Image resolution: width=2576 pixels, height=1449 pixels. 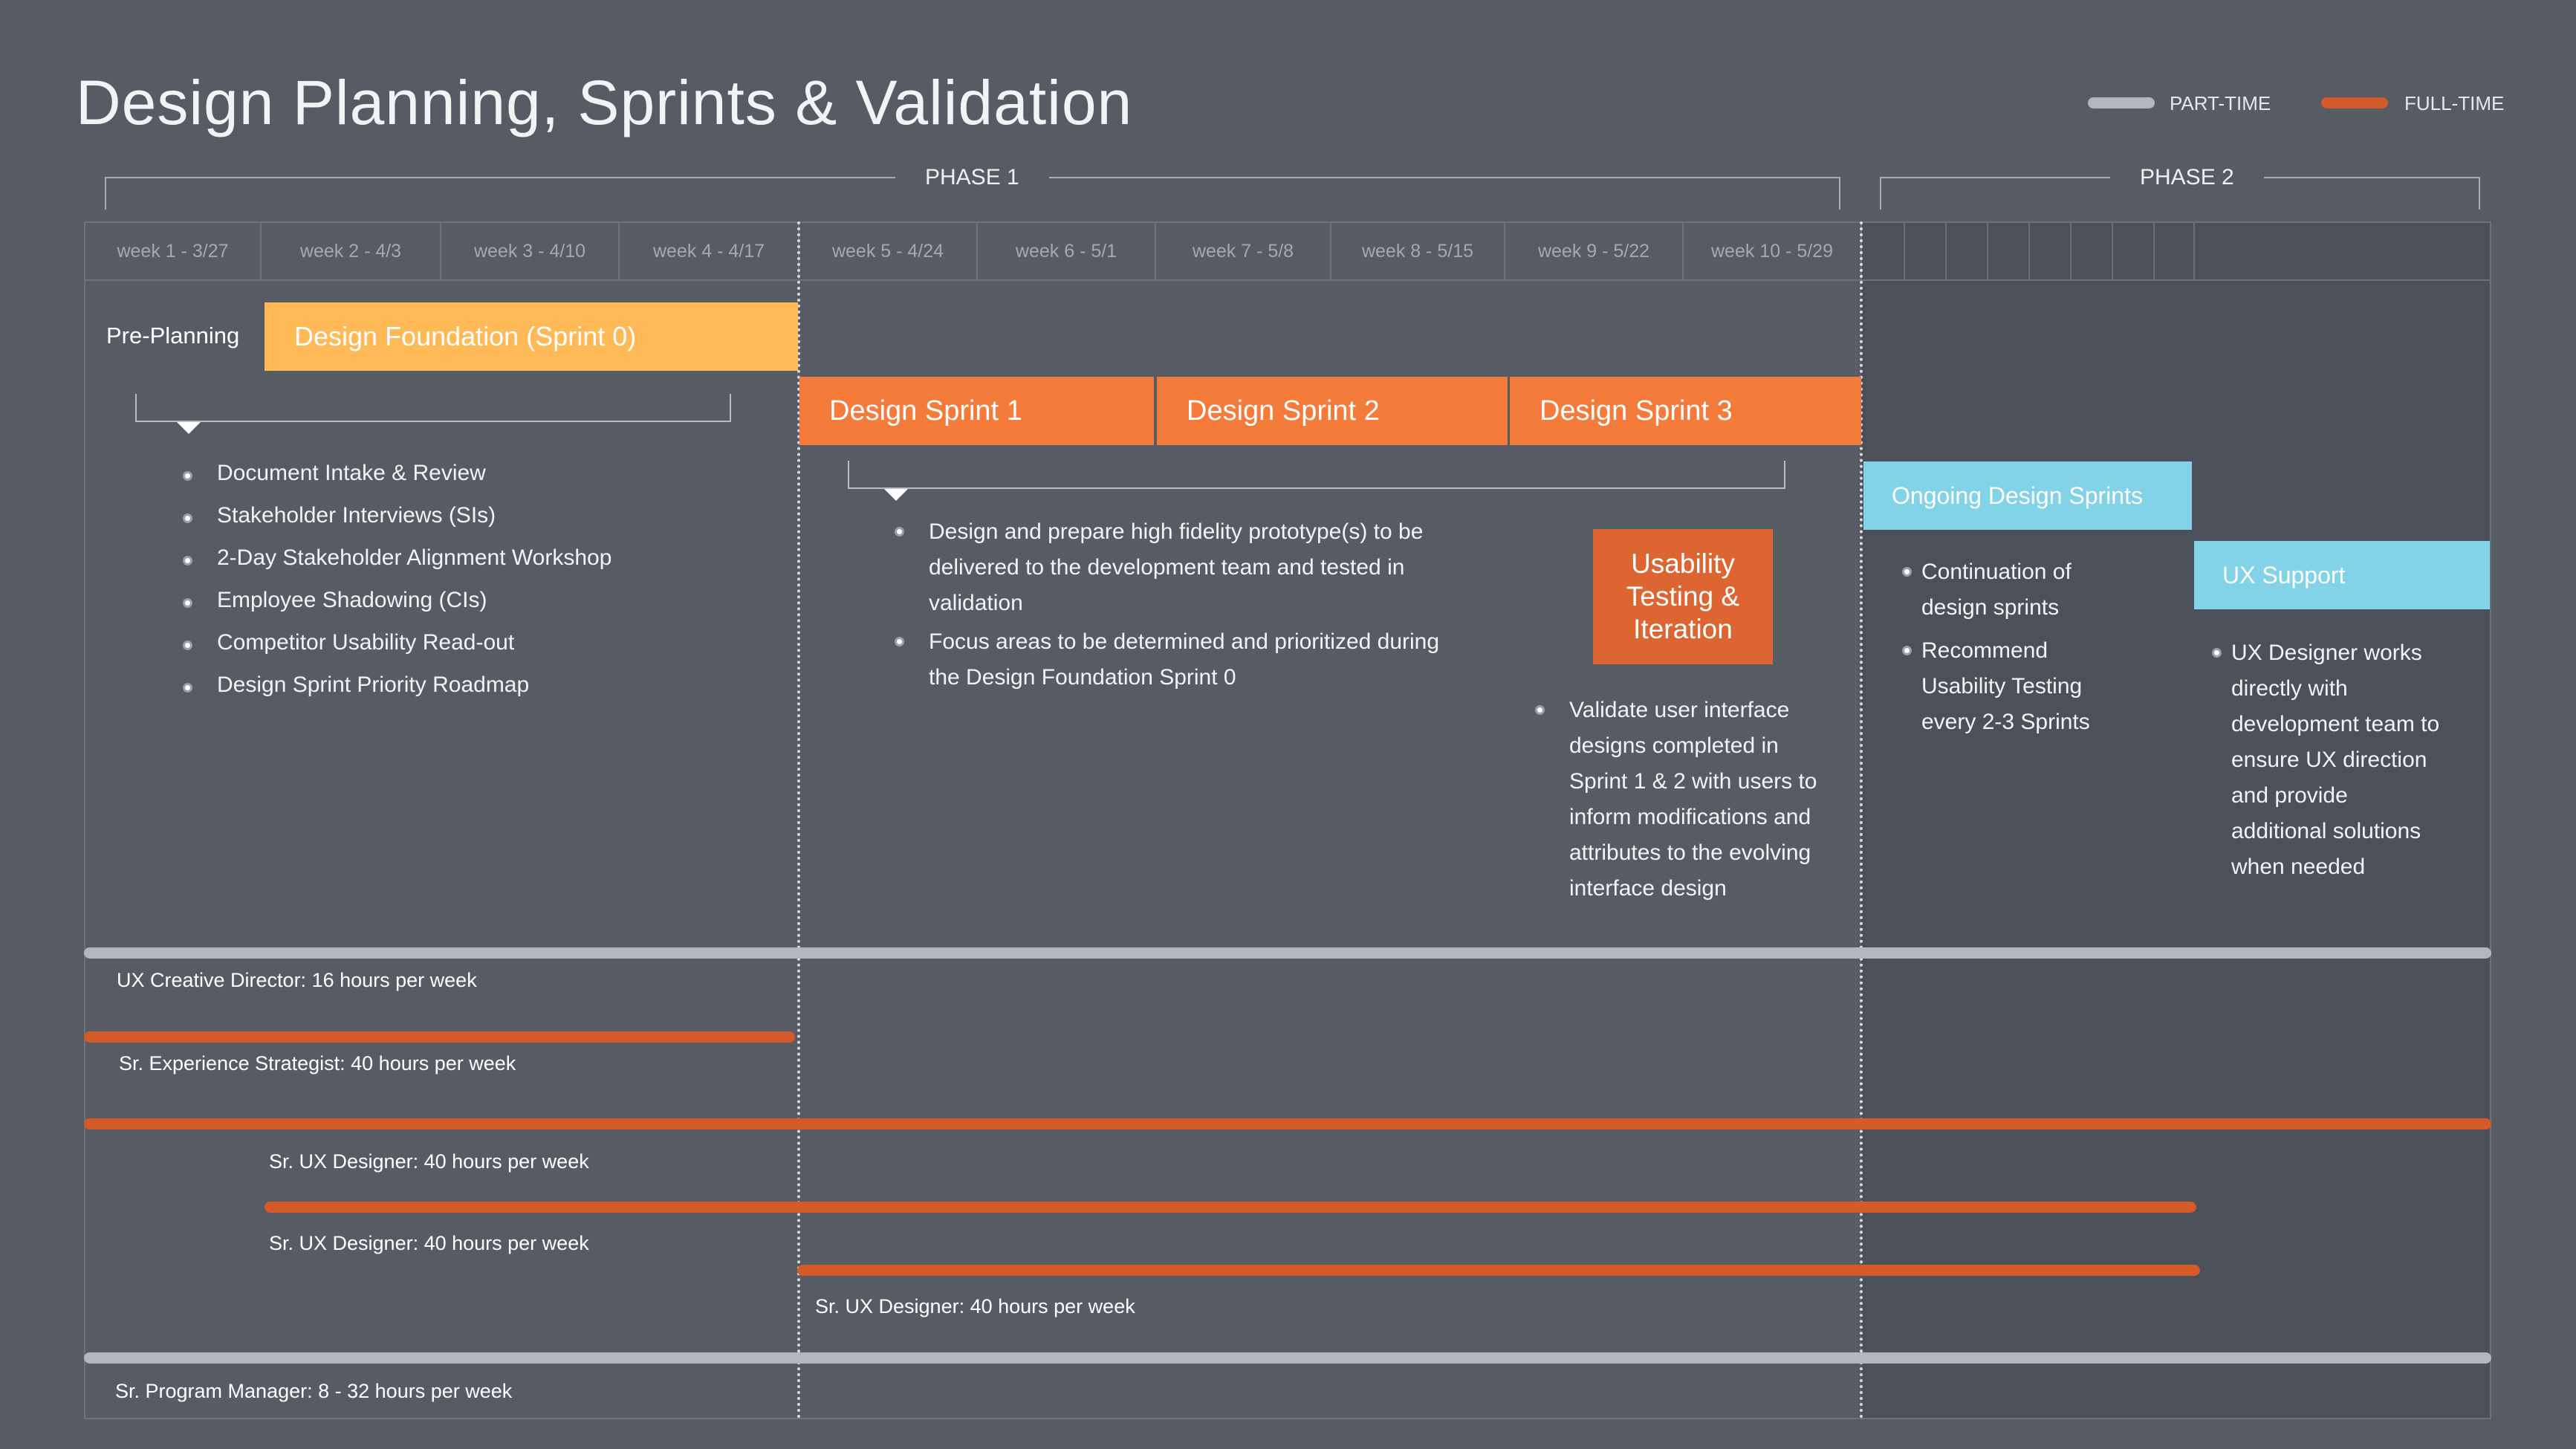 I want to click on legend-full-time-swatch, so click(x=2354, y=102).